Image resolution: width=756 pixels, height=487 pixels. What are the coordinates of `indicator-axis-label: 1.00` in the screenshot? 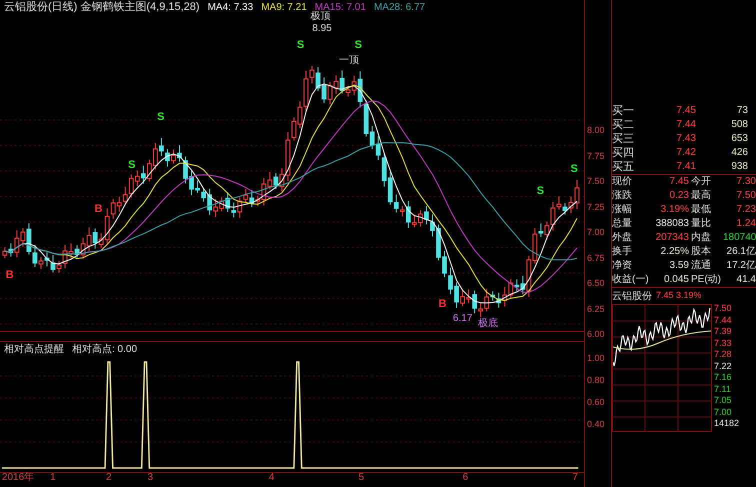 It's located at (596, 358).